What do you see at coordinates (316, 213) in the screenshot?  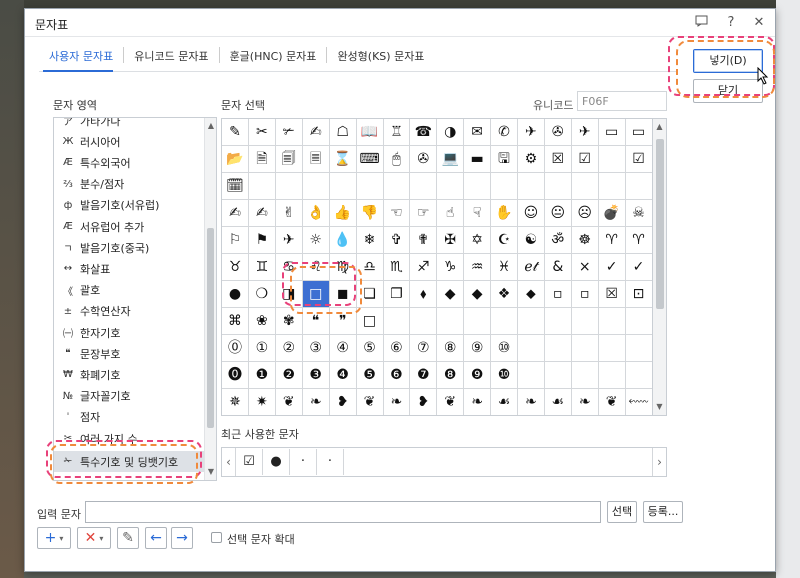 I see `char-cell: 👌` at bounding box center [316, 213].